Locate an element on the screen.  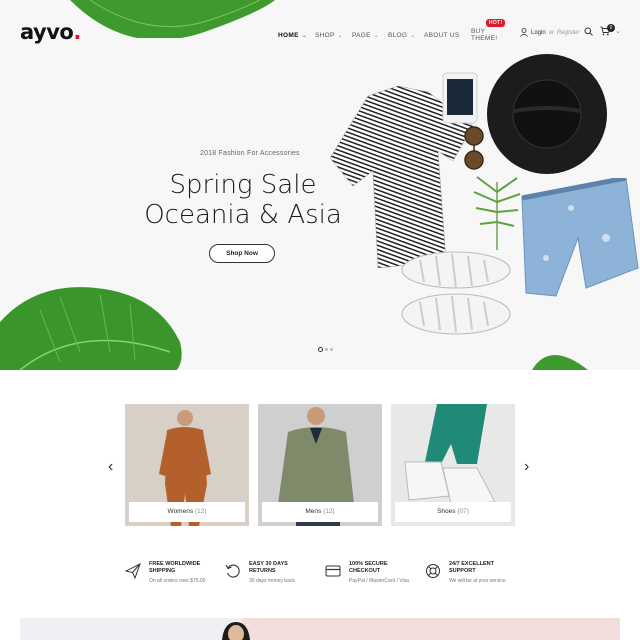
hot-badge: HOT! is located at coordinates (496, 23).